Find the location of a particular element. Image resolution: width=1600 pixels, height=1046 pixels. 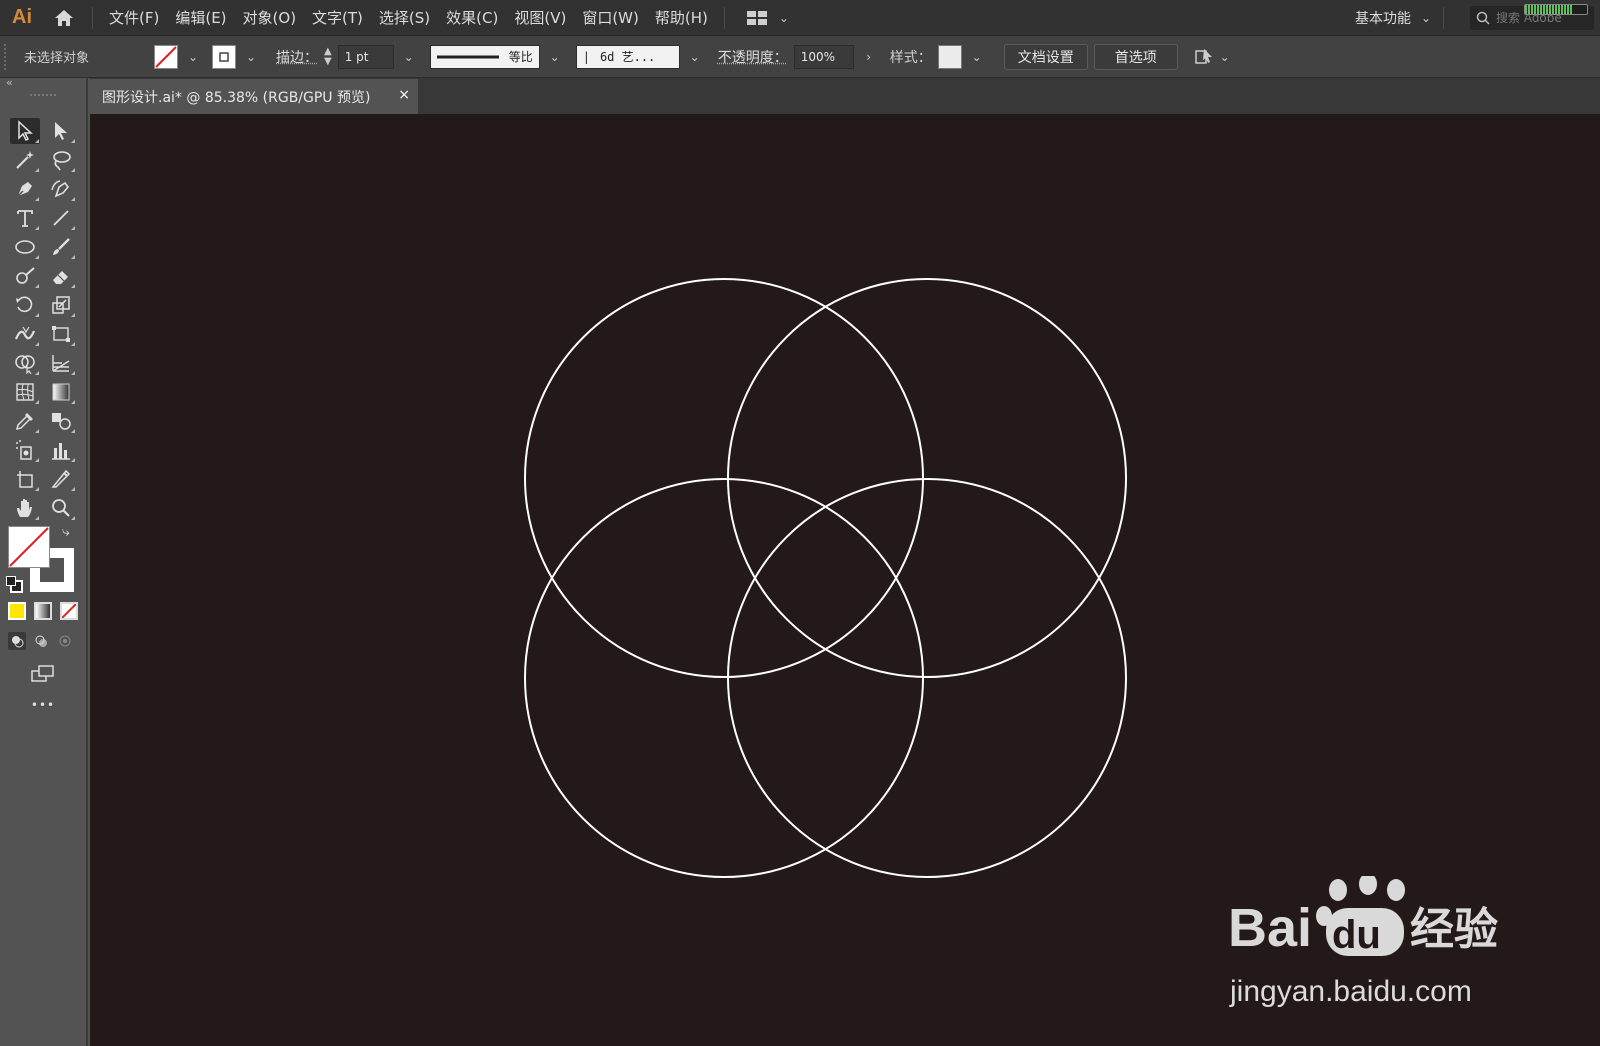

ellipse-tool is located at coordinates (25, 247).